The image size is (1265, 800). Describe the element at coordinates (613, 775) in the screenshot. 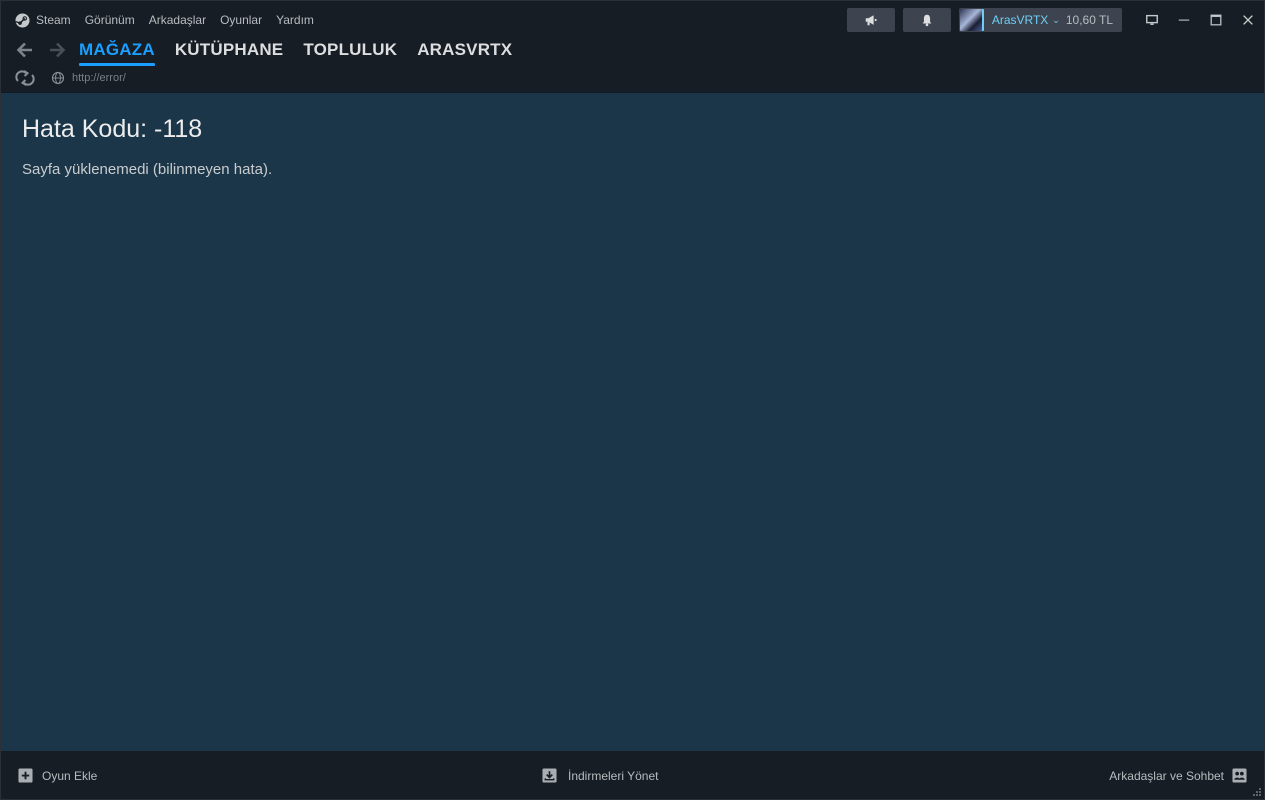

I see `manage-downloads-label: İndirmeleri Yönet` at that location.